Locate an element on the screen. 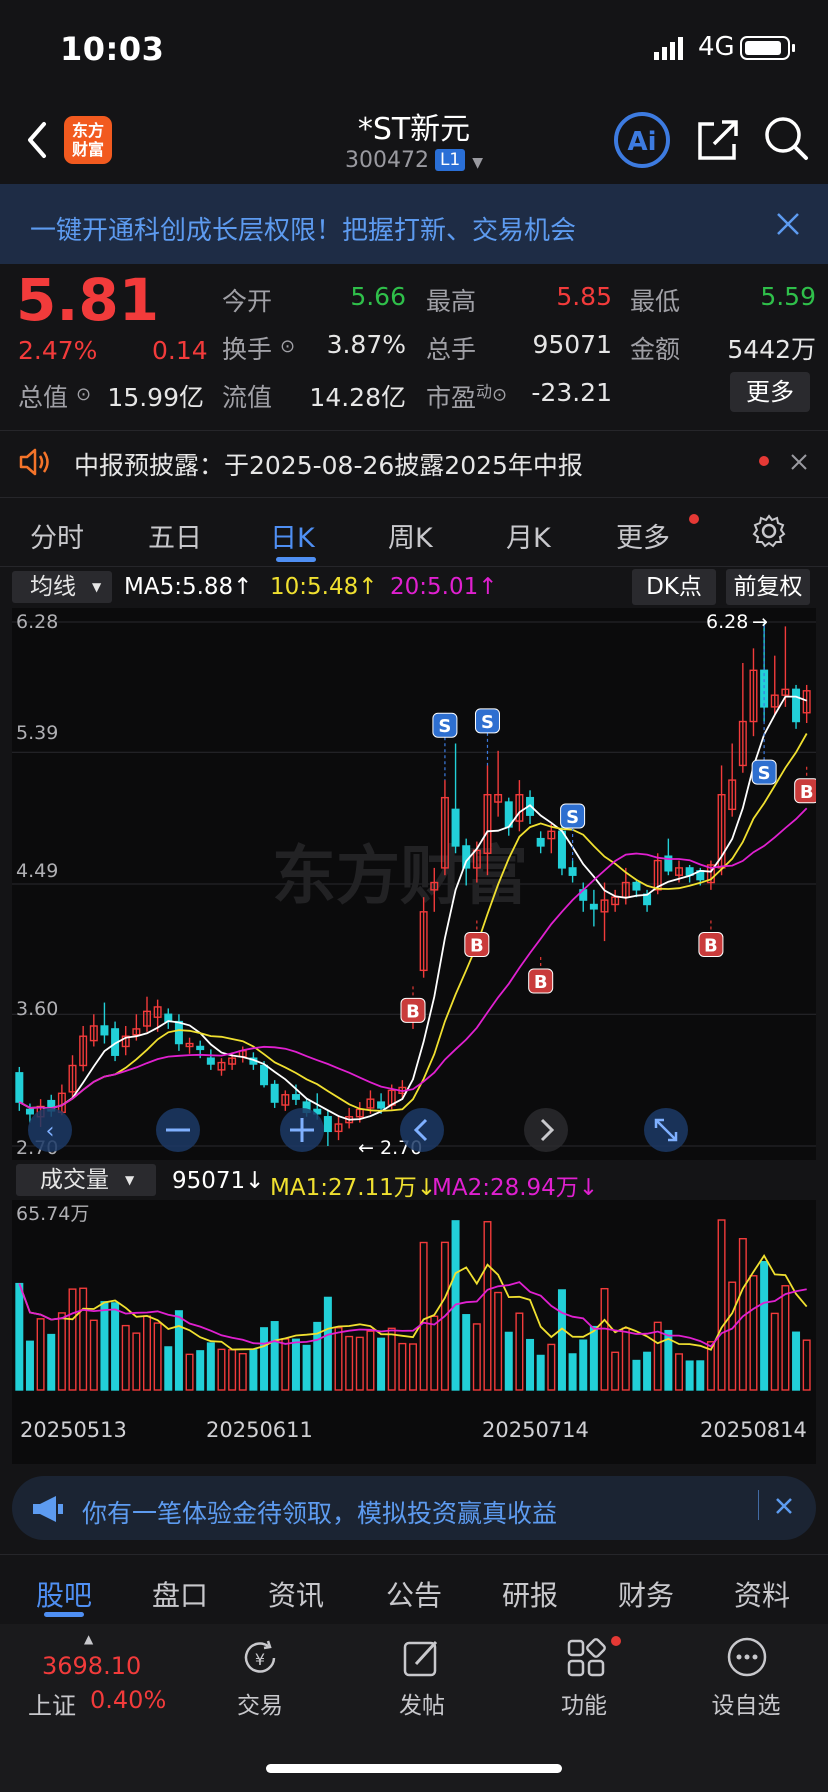 This screenshot has height=1792, width=828. tab-intraday: 分时 is located at coordinates (57, 535).